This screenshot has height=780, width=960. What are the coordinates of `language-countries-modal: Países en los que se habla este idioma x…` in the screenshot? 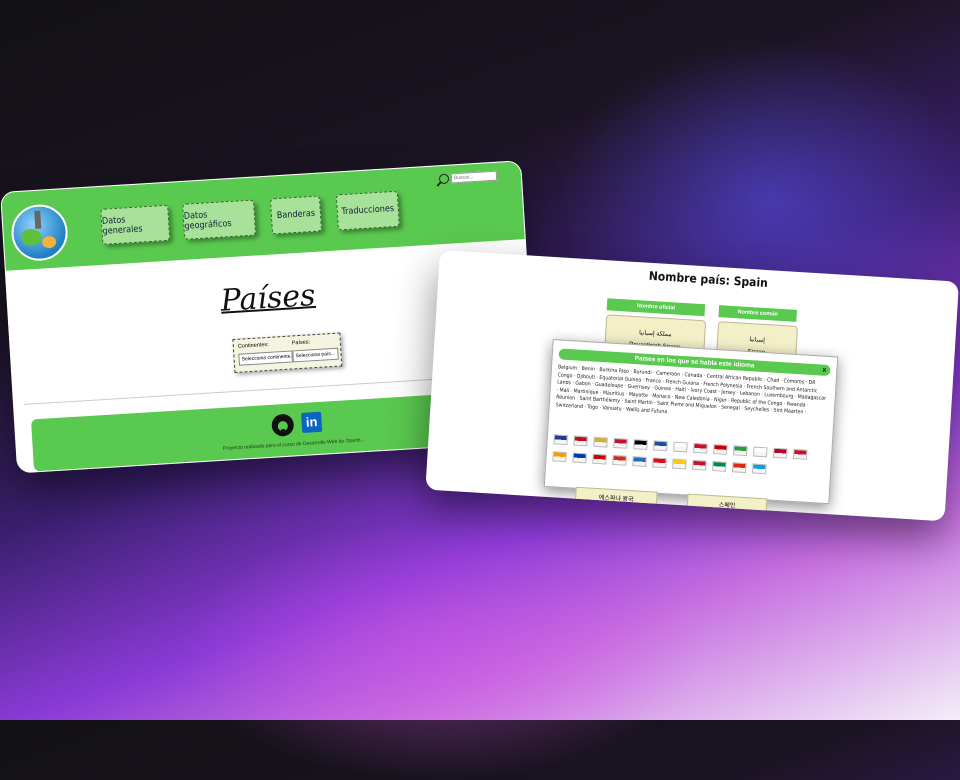 It's located at (691, 422).